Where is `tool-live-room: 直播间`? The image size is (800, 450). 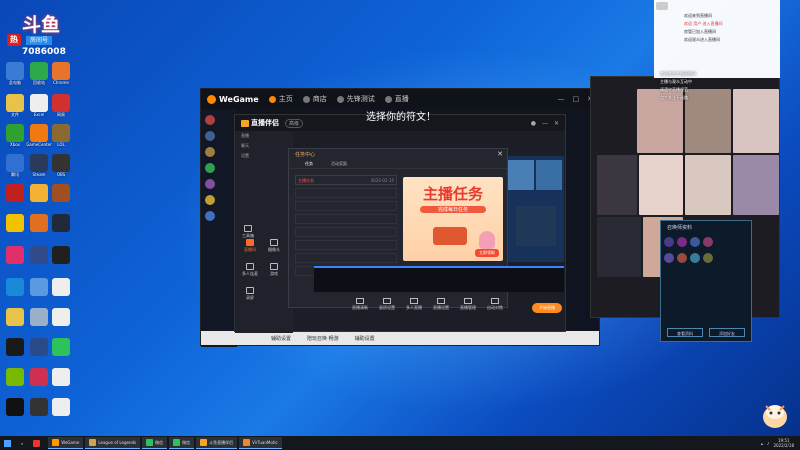 tool-live-room: 直播间 is located at coordinates (250, 246).